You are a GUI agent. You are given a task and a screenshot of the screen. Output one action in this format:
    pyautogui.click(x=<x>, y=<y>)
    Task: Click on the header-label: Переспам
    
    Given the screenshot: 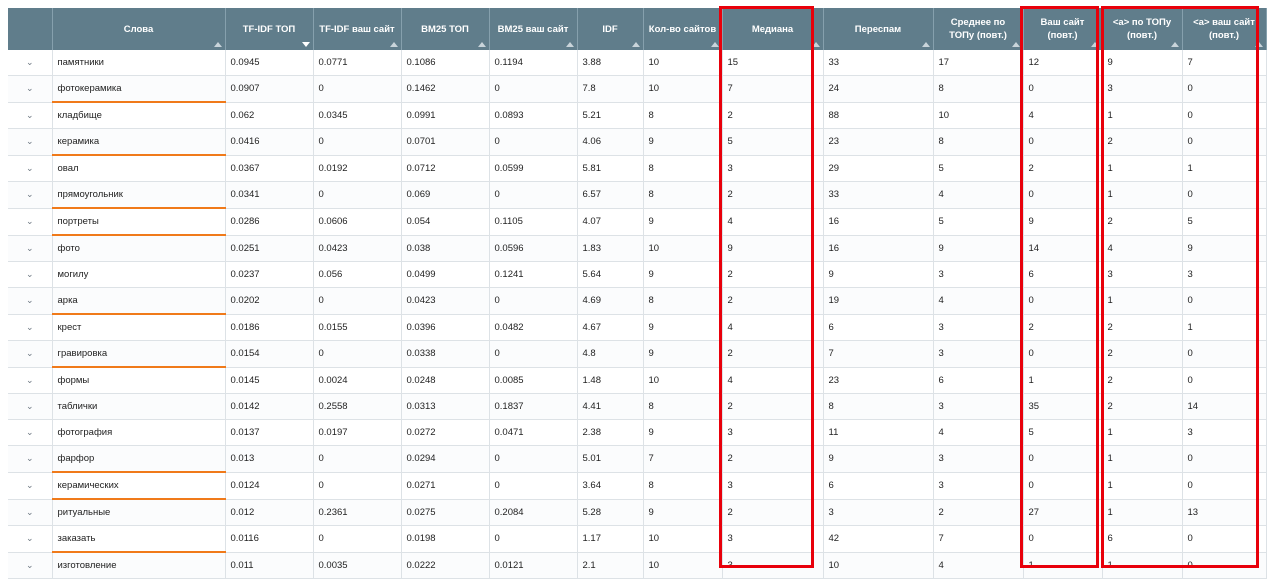 What is the action you would take?
    pyautogui.click(x=878, y=29)
    